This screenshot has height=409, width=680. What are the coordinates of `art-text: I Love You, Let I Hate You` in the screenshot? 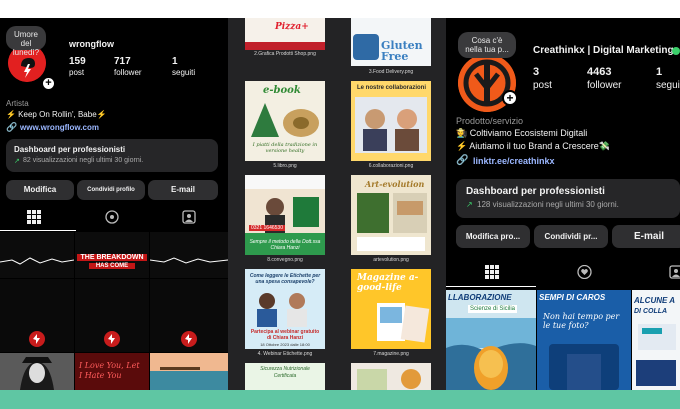 It's located at (109, 370).